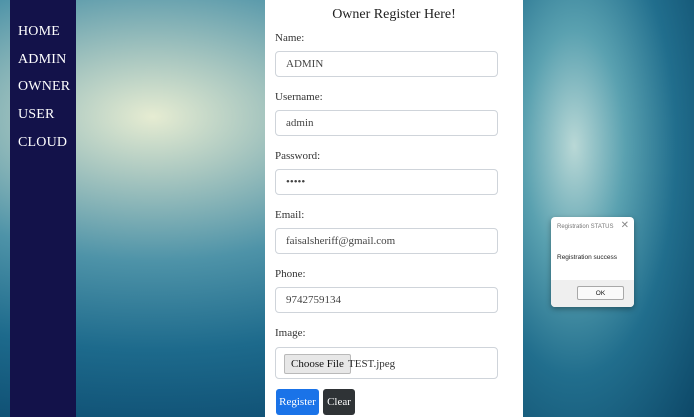 The height and width of the screenshot is (417, 694). What do you see at coordinates (587, 257) in the screenshot?
I see `dialog-message: Registration success` at bounding box center [587, 257].